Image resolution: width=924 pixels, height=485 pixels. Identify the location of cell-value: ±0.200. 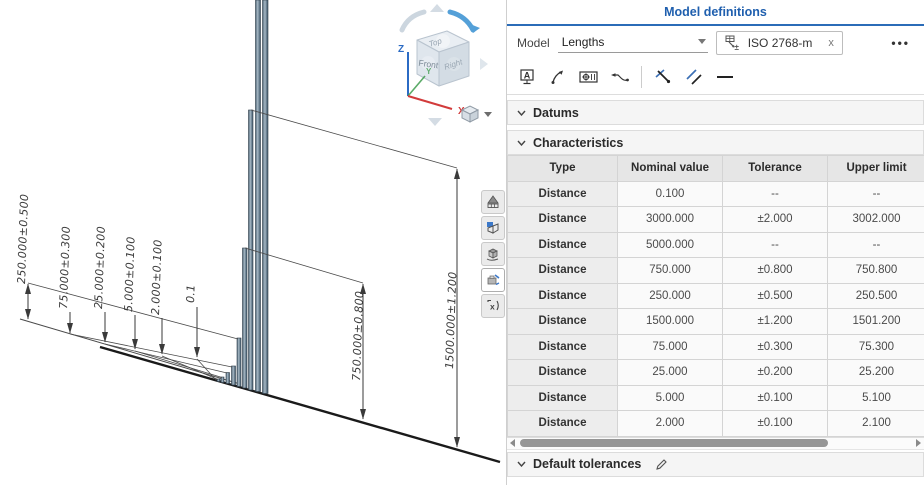
(775, 372).